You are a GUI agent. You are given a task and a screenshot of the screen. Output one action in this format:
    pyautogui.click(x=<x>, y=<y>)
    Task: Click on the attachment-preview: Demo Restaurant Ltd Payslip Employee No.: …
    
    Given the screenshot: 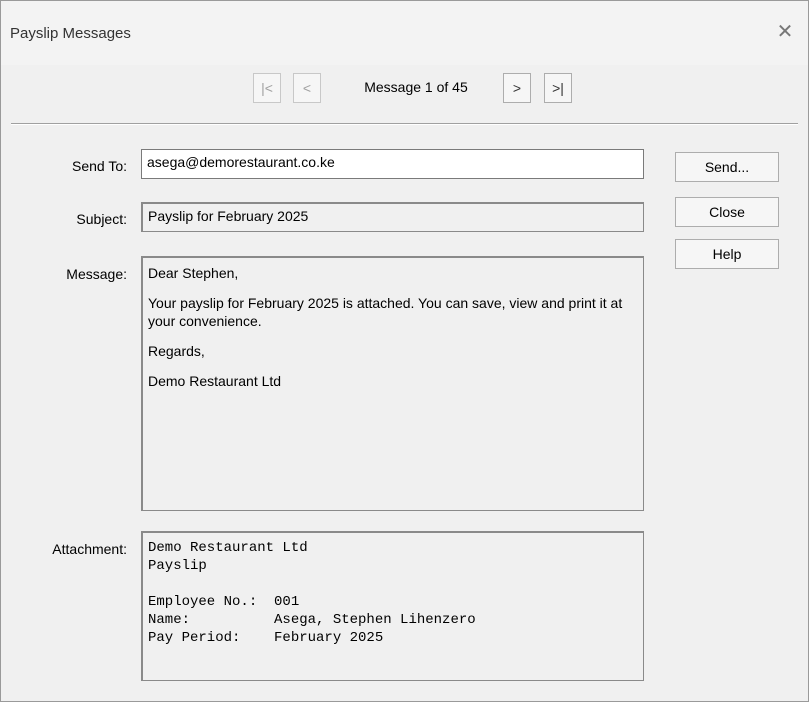 What is the action you would take?
    pyautogui.click(x=392, y=606)
    